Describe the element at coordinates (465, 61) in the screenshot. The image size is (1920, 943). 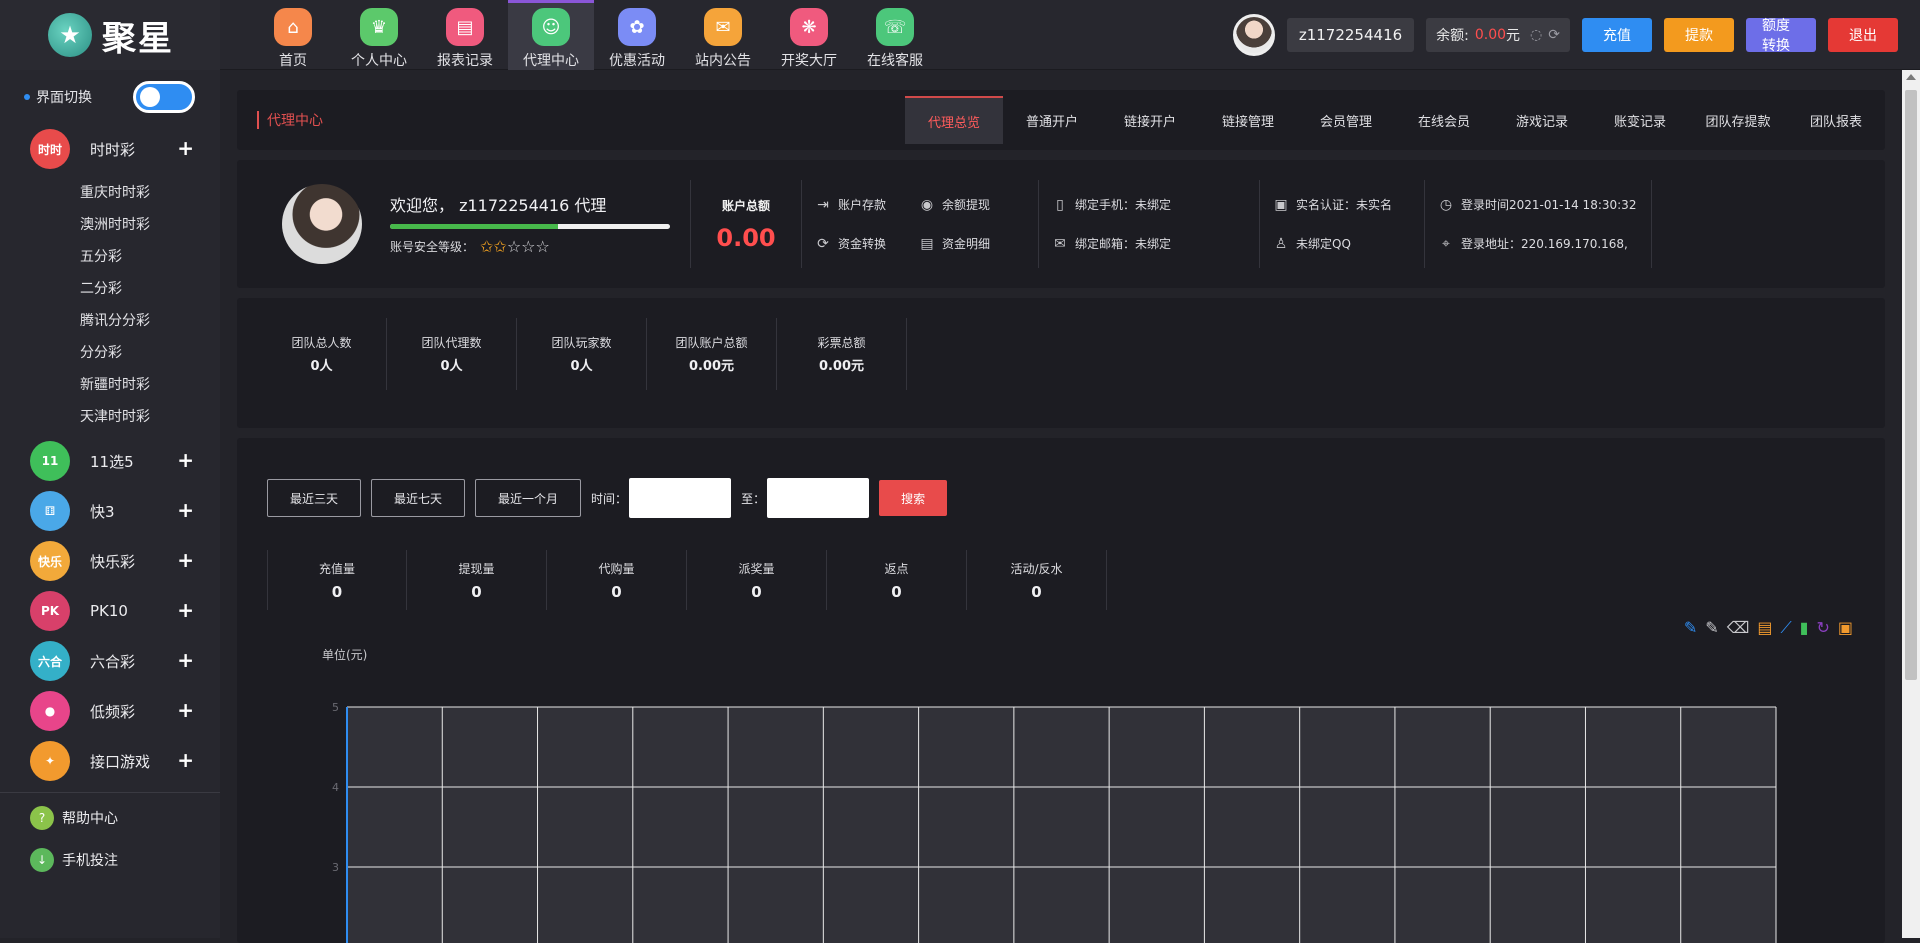
I see `nav-label: 报表记录` at that location.